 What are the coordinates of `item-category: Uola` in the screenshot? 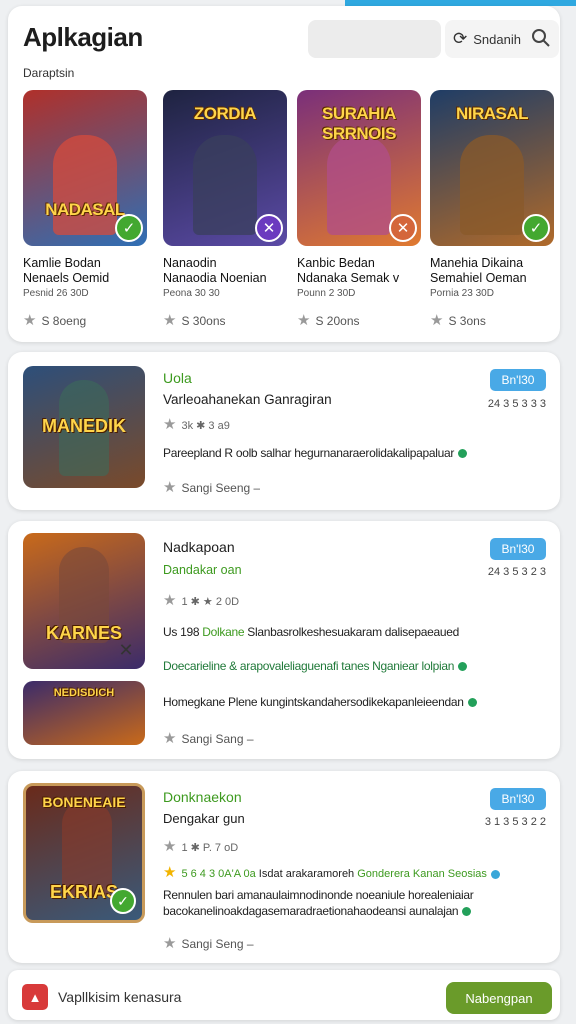 It's located at (177, 378).